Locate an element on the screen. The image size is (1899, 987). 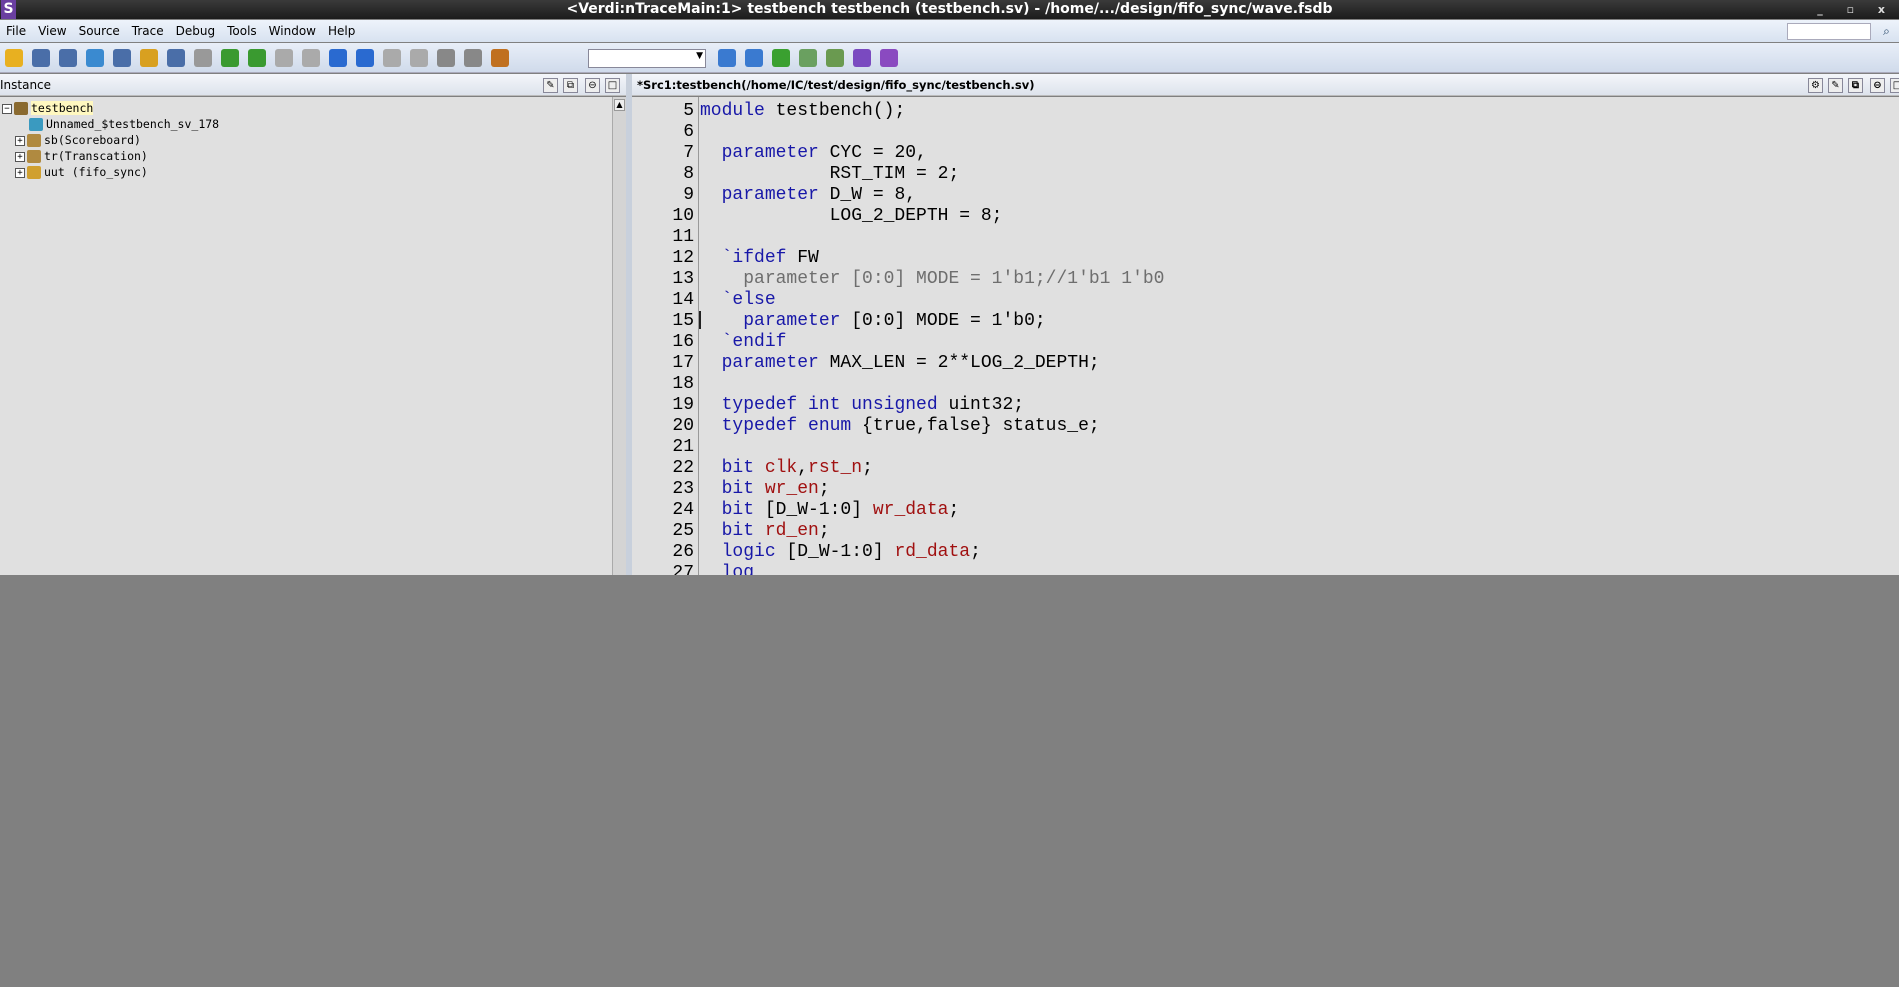
menu-source: Source is located at coordinates (99, 31).